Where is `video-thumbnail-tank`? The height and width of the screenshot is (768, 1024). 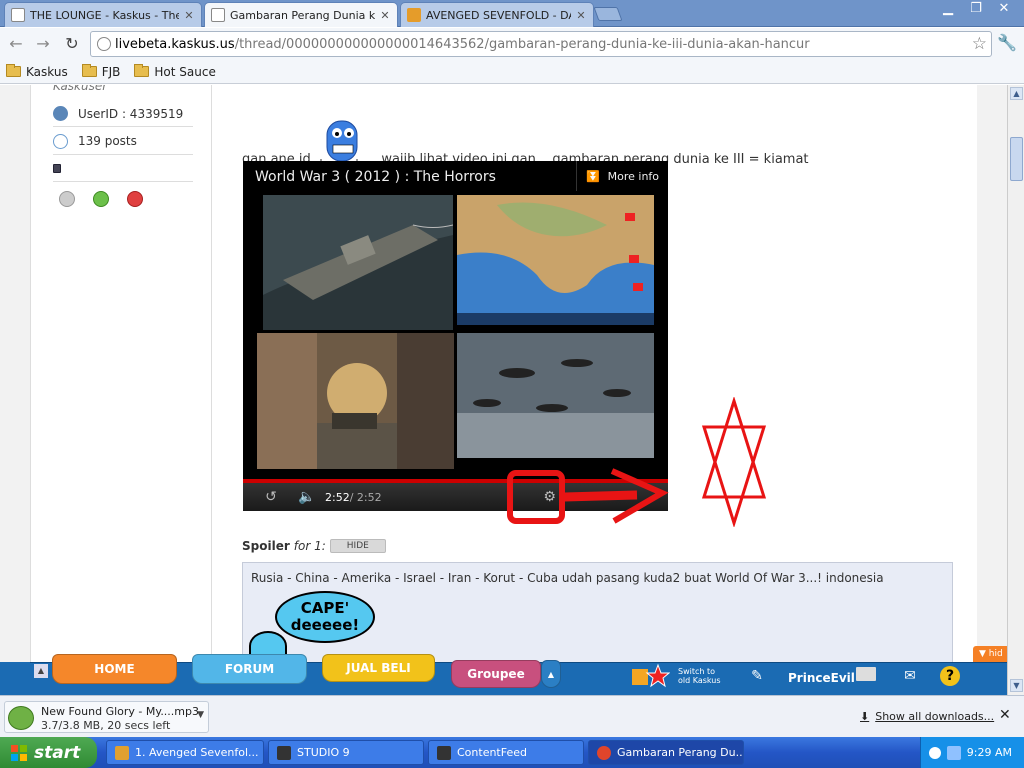 video-thumbnail-tank is located at coordinates (355, 401).